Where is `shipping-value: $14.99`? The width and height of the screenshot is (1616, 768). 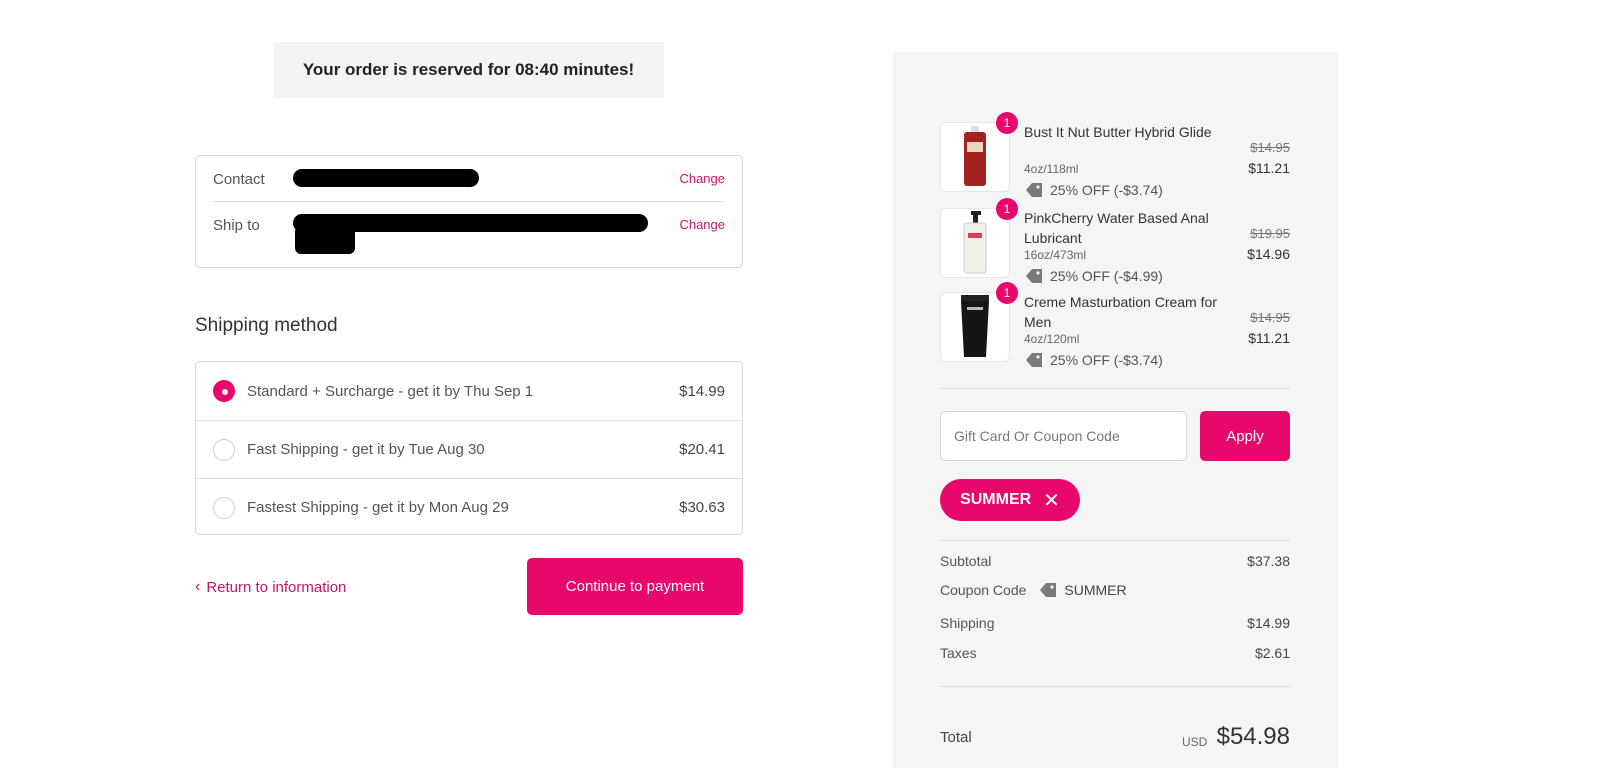 shipping-value: $14.99 is located at coordinates (1268, 623).